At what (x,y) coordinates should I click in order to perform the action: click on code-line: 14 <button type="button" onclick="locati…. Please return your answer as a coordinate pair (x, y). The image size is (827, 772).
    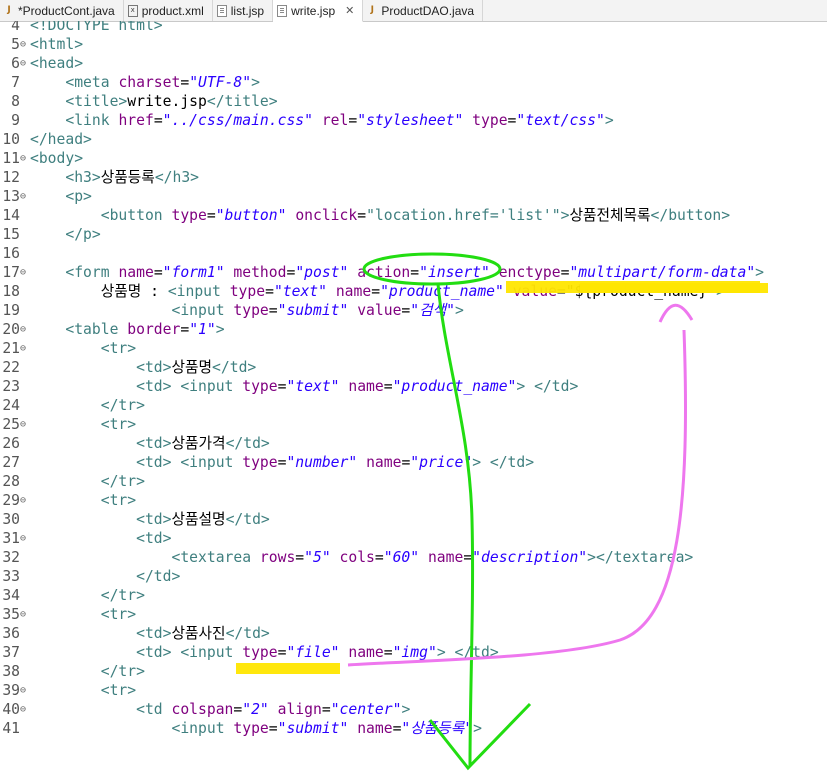
    Looking at the image, I should click on (382, 215).